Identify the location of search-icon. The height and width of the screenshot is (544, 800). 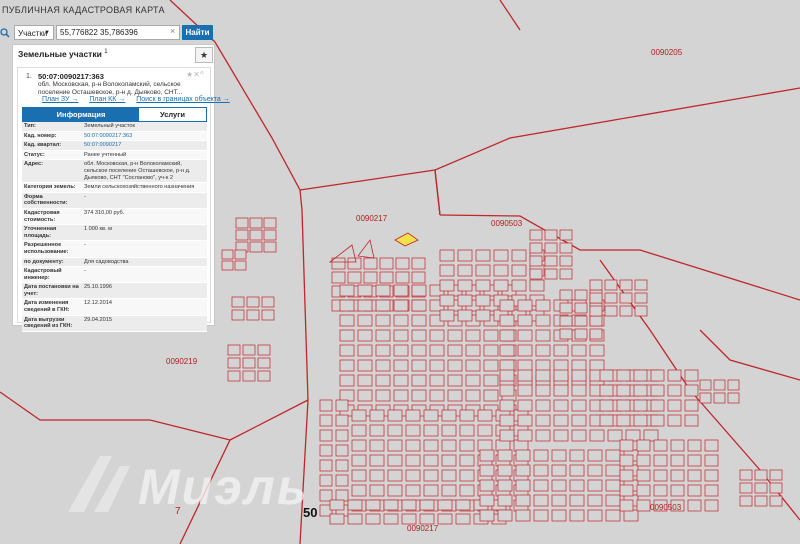
(5, 33).